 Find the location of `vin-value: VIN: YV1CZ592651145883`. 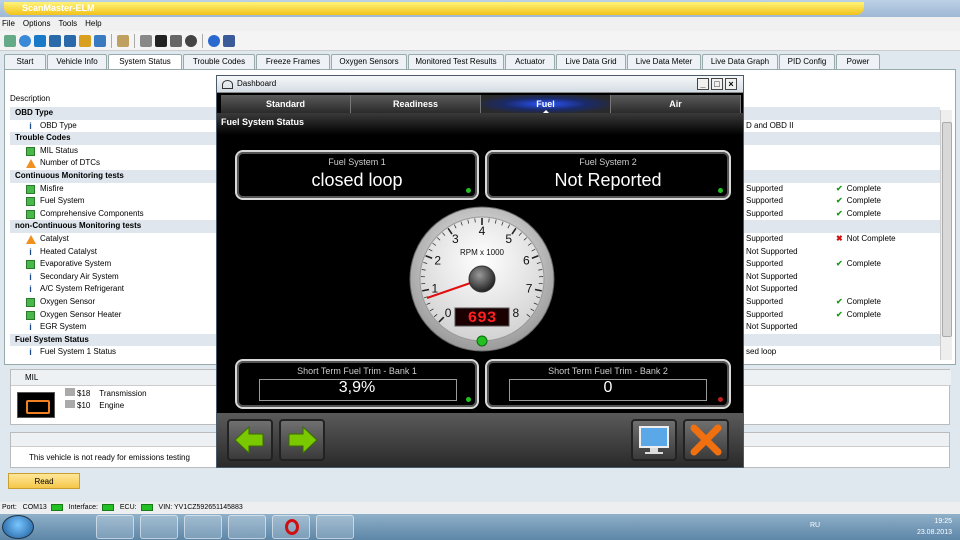

vin-value: VIN: YV1CZ592651145883 is located at coordinates (200, 507).